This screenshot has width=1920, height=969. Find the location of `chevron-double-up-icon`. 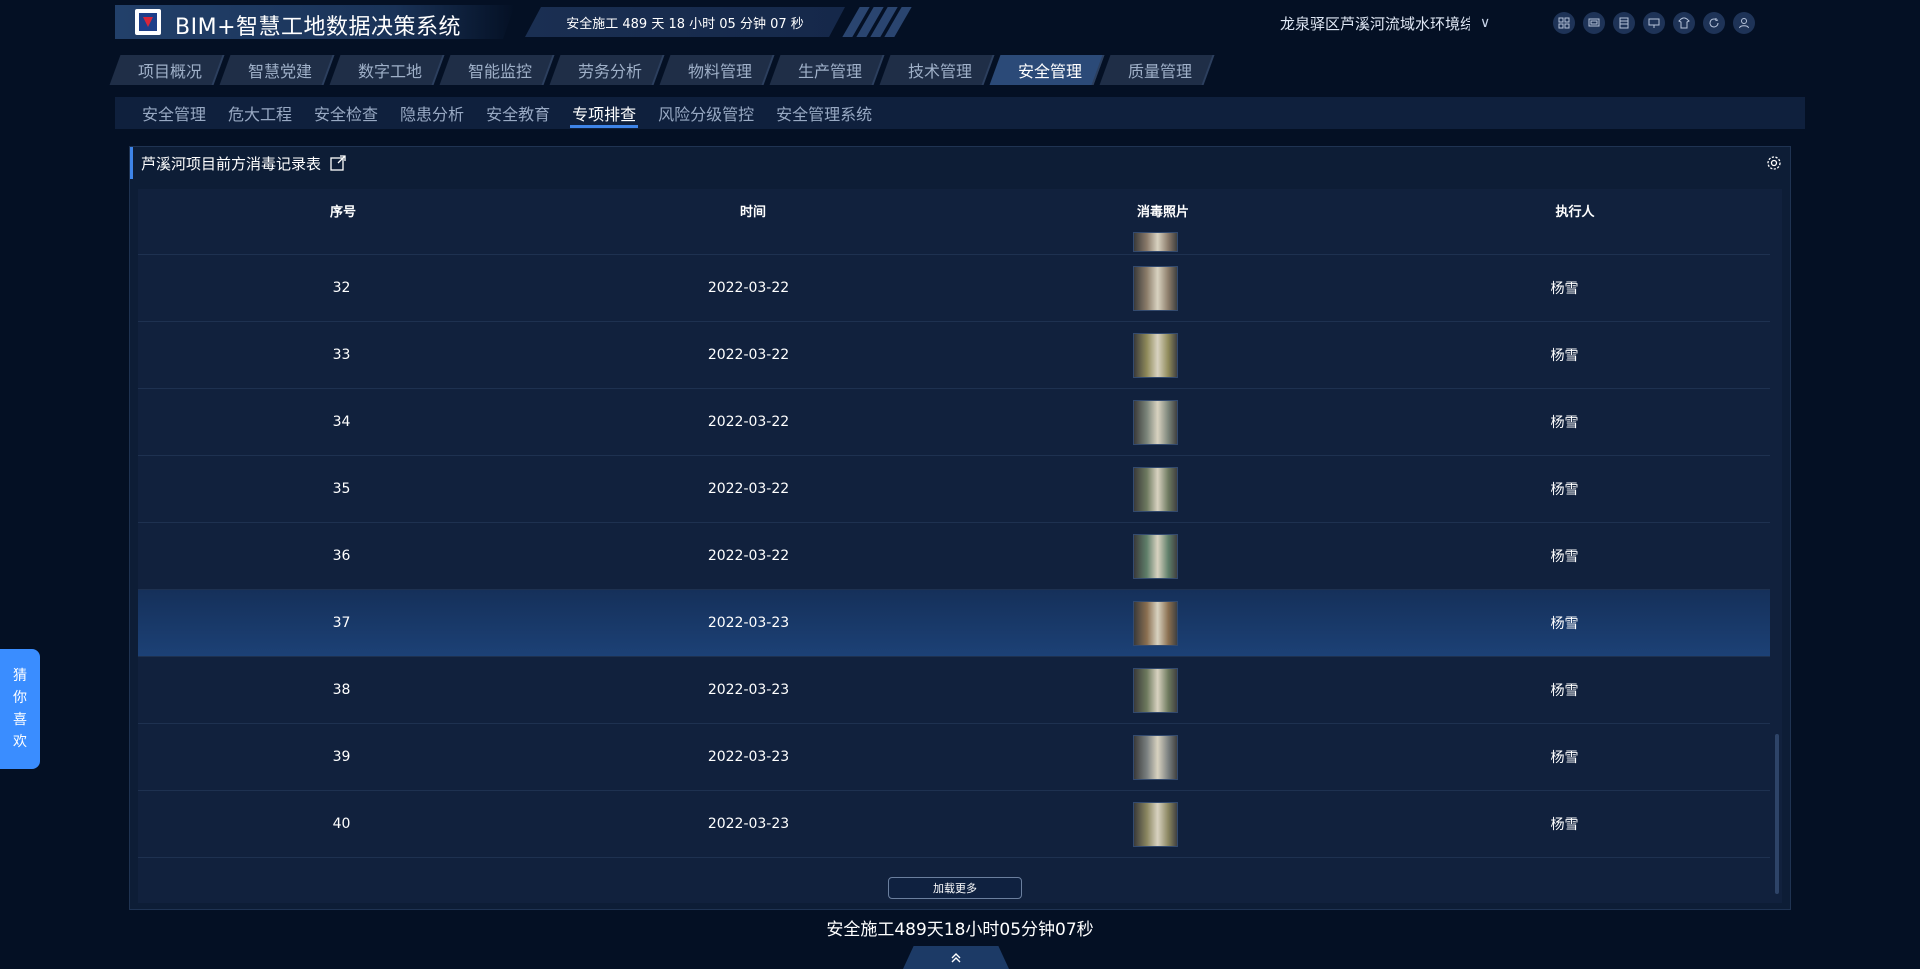

chevron-double-up-icon is located at coordinates (956, 957).